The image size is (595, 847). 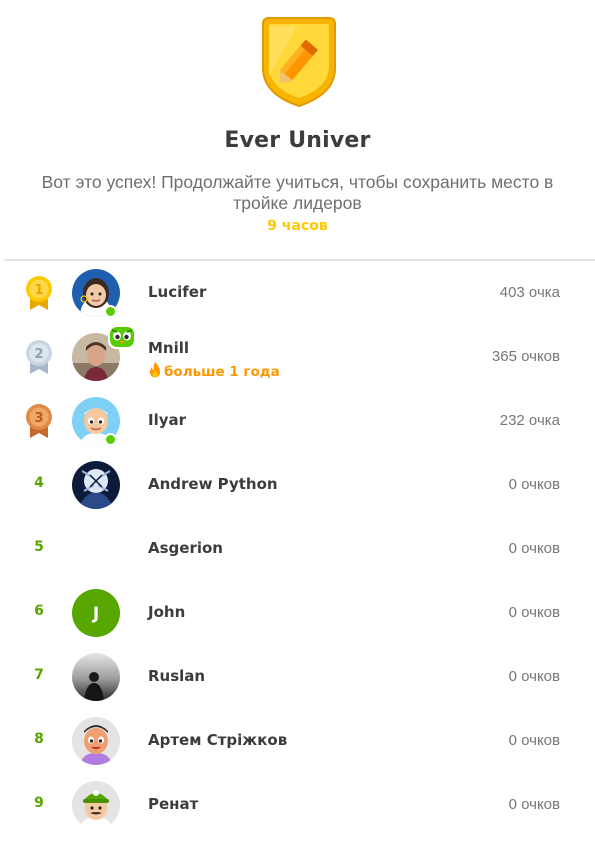 I want to click on user-points: 232 очка, so click(x=529, y=420).